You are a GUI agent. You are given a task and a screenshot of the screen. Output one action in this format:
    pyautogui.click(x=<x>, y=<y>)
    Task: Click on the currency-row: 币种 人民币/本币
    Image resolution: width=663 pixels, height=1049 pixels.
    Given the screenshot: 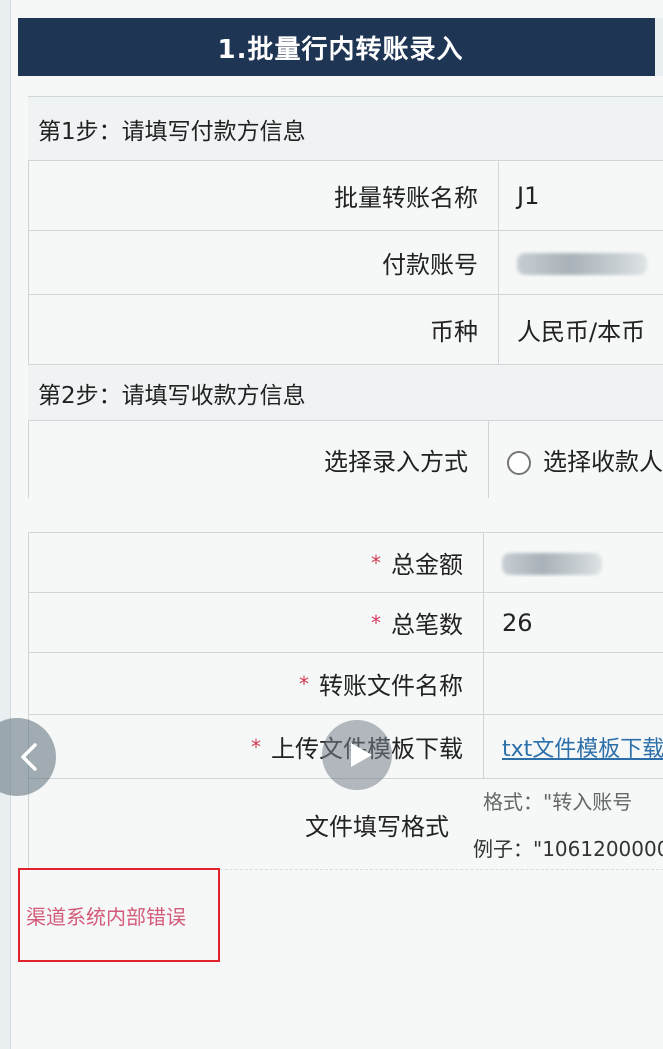 What is the action you would take?
    pyautogui.click(x=346, y=329)
    